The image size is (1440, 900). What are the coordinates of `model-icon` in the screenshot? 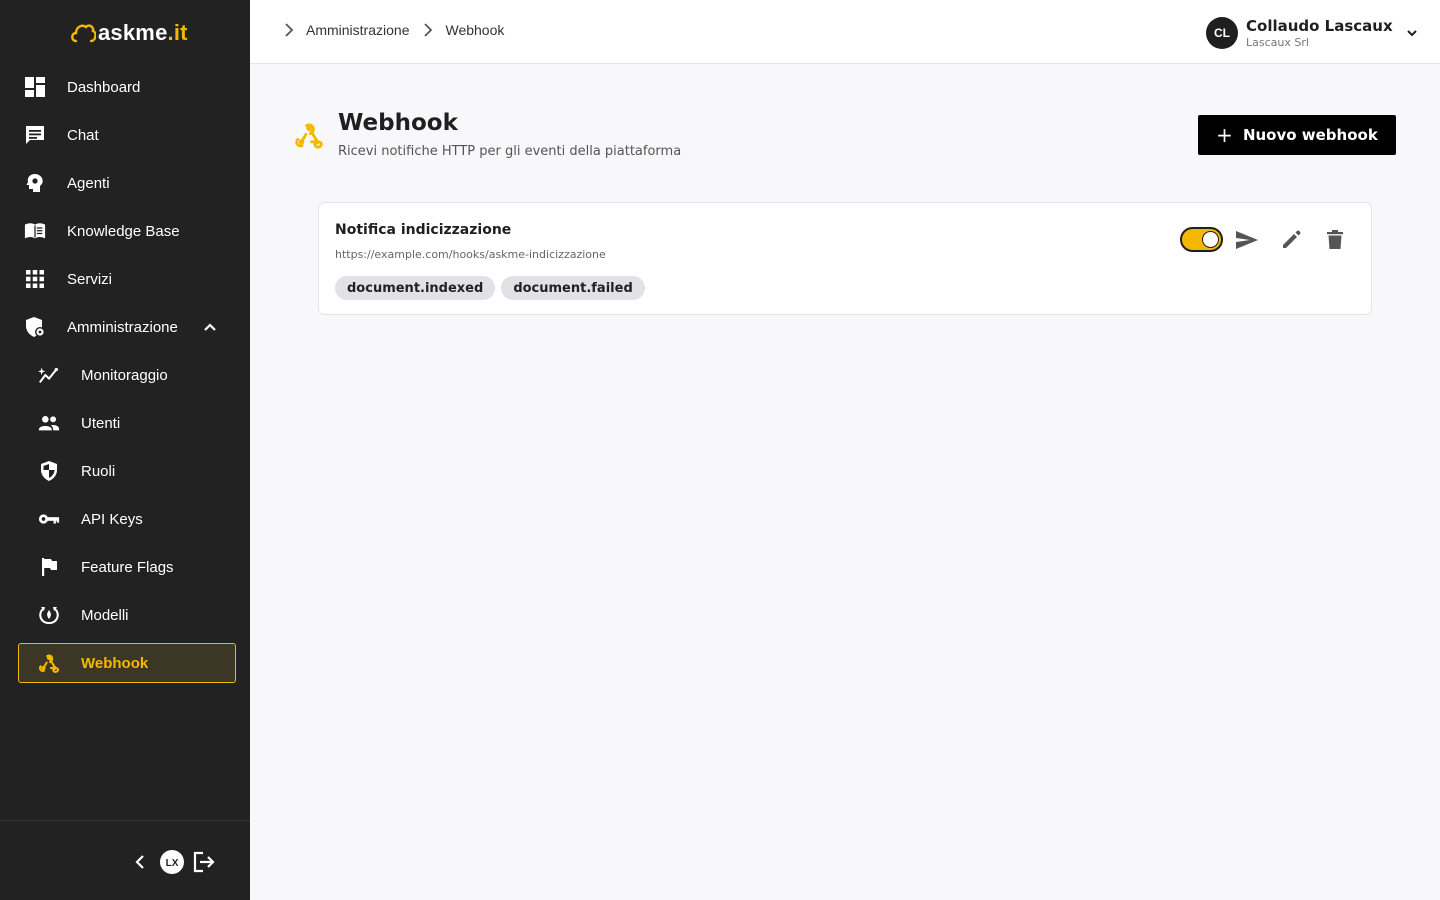 It's located at (49, 615).